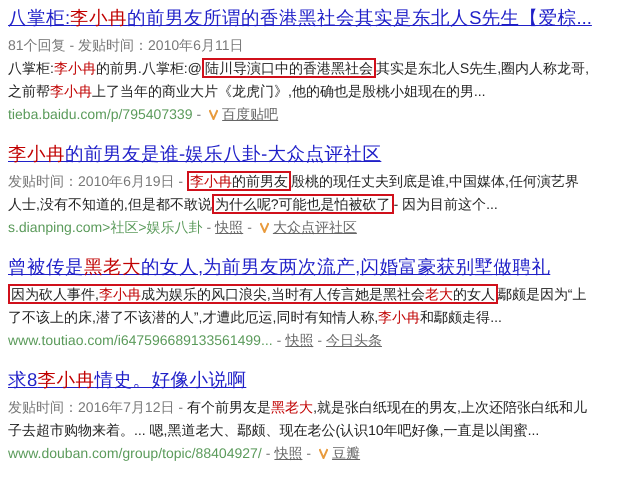  Describe the element at coordinates (435, 181) in the screenshot. I see `snippet-text: 殷桃的现任丈夫到底是谁,中国媒体,任何演艺界` at that location.